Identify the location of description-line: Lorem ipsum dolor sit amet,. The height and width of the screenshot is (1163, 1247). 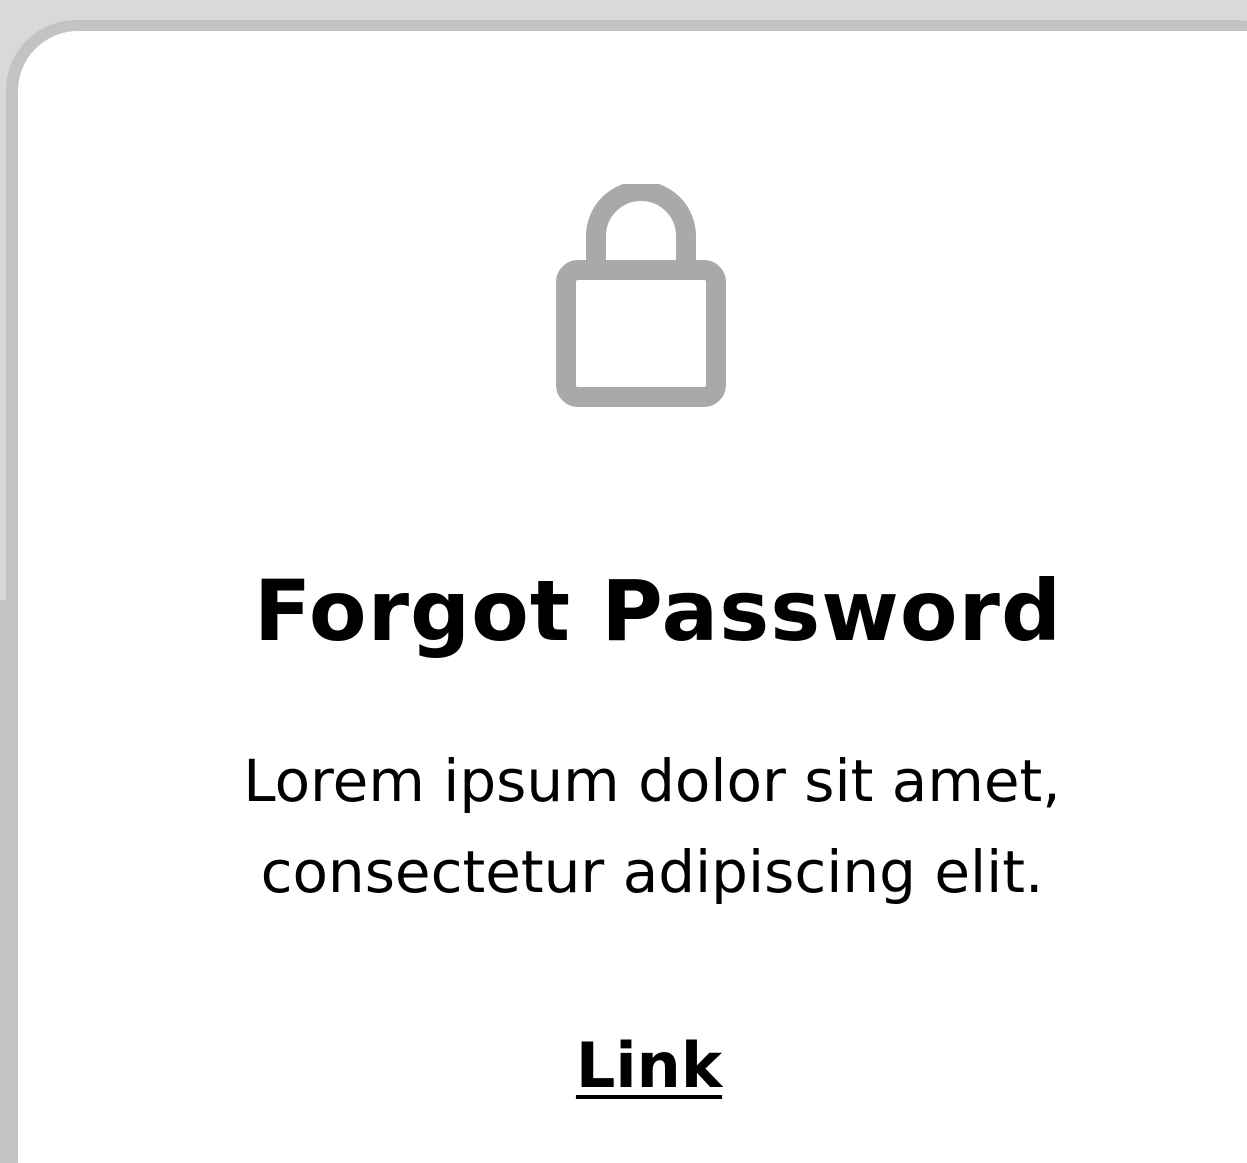
(652, 781).